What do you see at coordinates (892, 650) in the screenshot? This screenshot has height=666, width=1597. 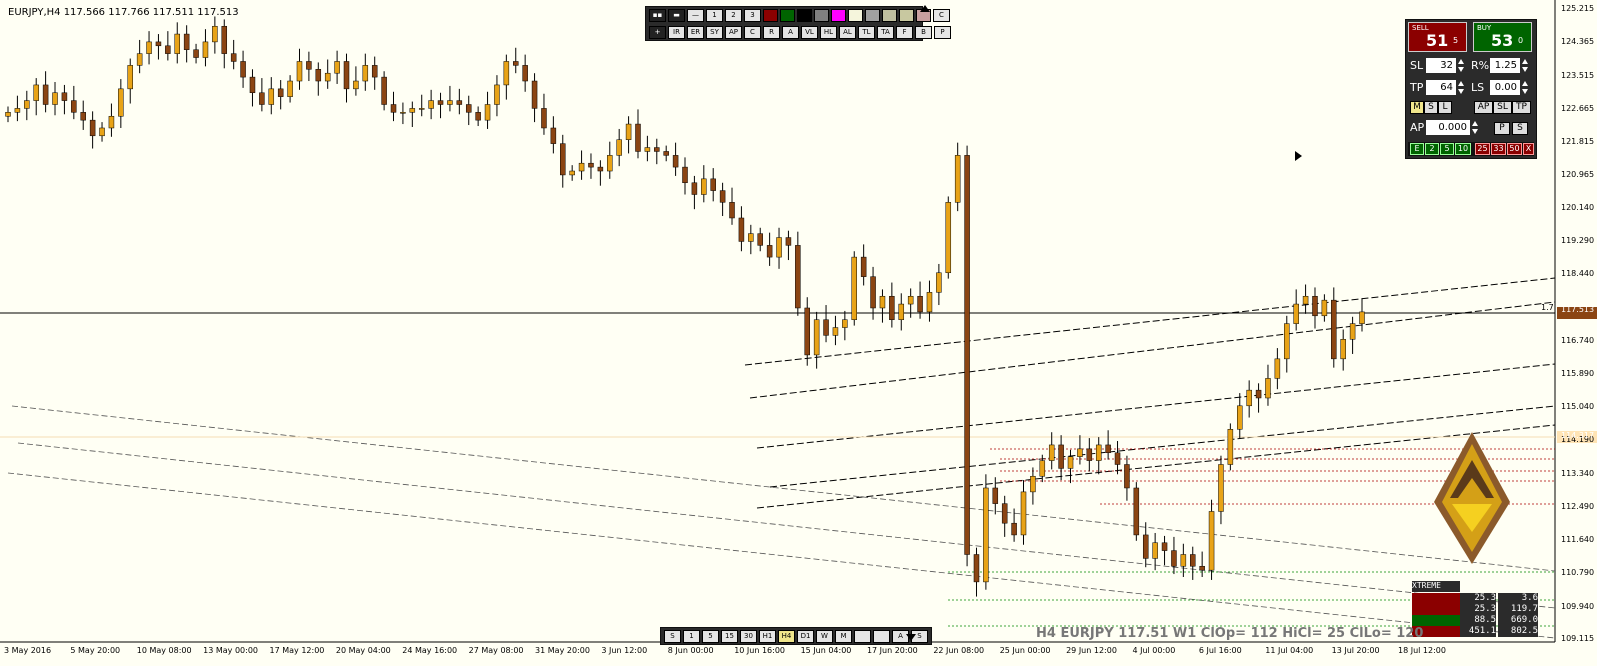 I see `time-axis-label: 17 Jun 20:00` at bounding box center [892, 650].